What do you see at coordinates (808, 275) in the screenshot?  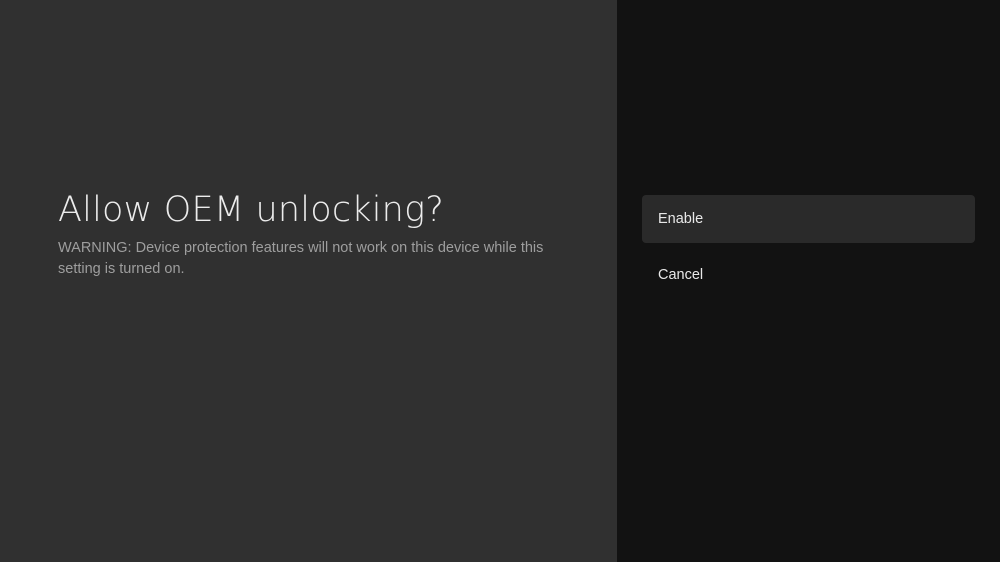 I see `cancel-button: Cancel` at bounding box center [808, 275].